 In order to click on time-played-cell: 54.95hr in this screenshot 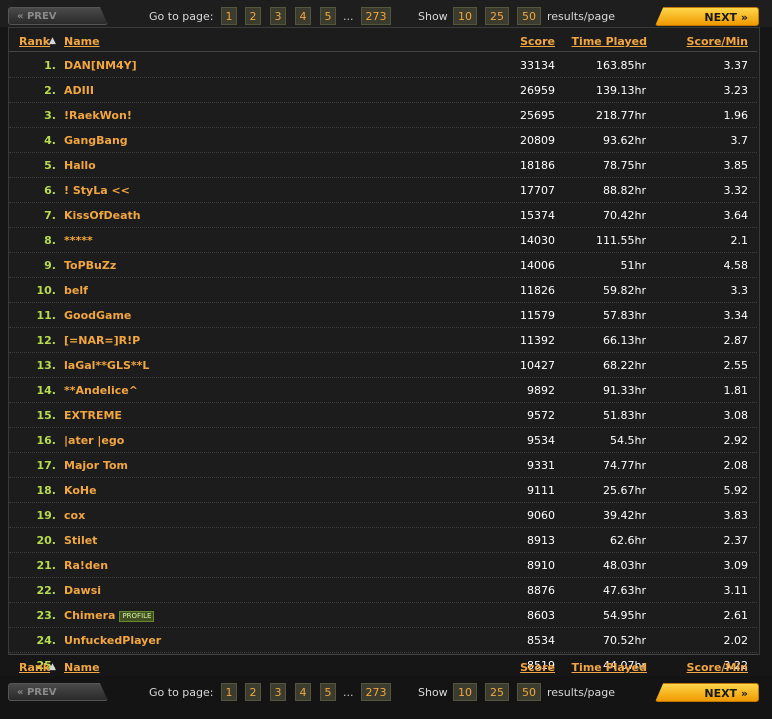, I will do `click(624, 615)`.